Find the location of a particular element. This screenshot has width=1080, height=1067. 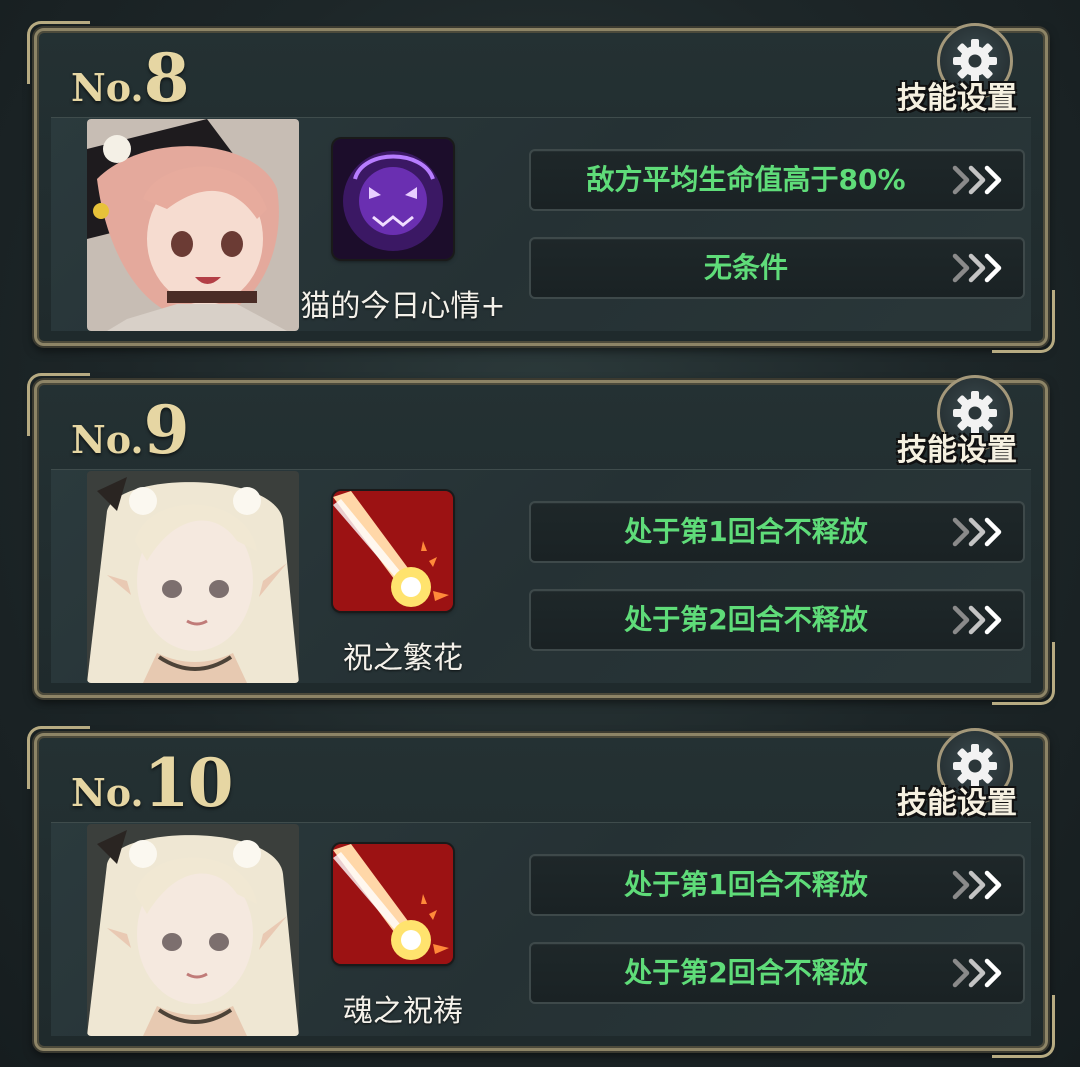

skill-name: 猫的今日心情+ is located at coordinates (403, 306).